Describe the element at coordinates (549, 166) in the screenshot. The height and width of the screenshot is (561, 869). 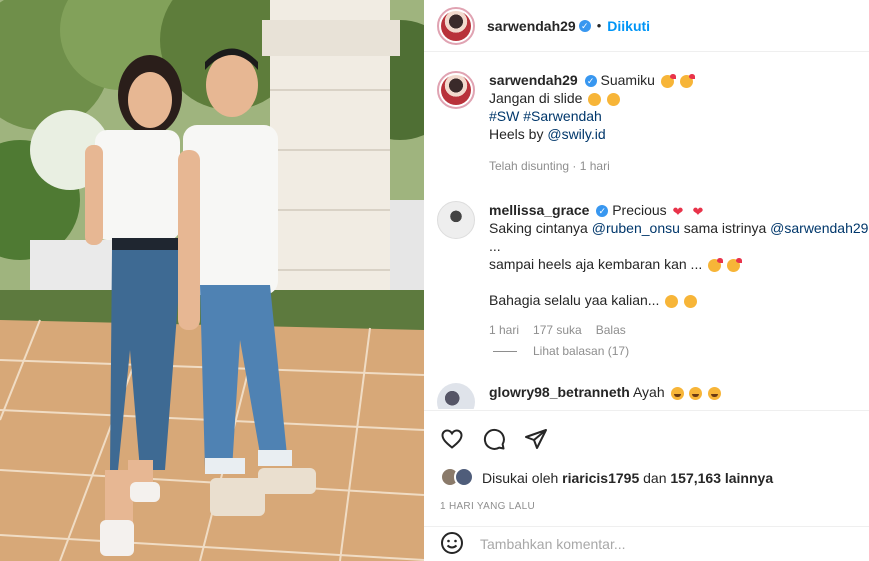
I see `caption-meta: Telah disunting · 1 hari` at that location.